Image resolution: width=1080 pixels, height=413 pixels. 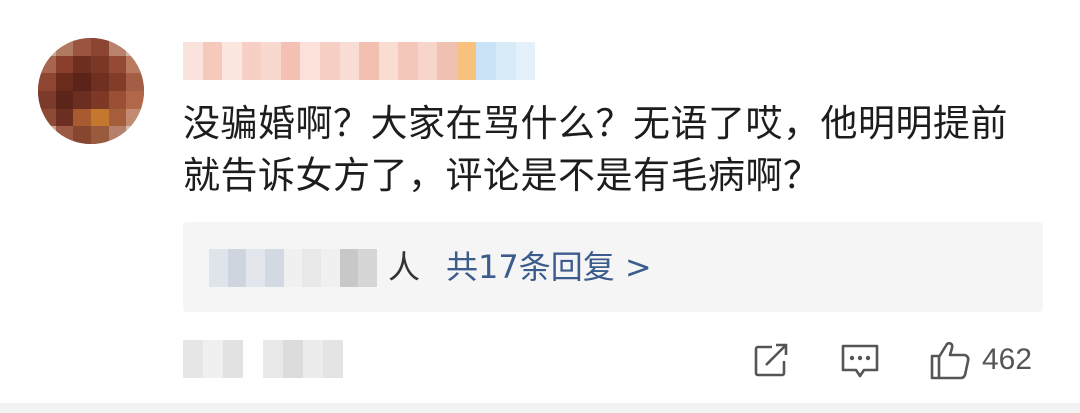 What do you see at coordinates (1007, 359) in the screenshot?
I see `like-count: 462` at bounding box center [1007, 359].